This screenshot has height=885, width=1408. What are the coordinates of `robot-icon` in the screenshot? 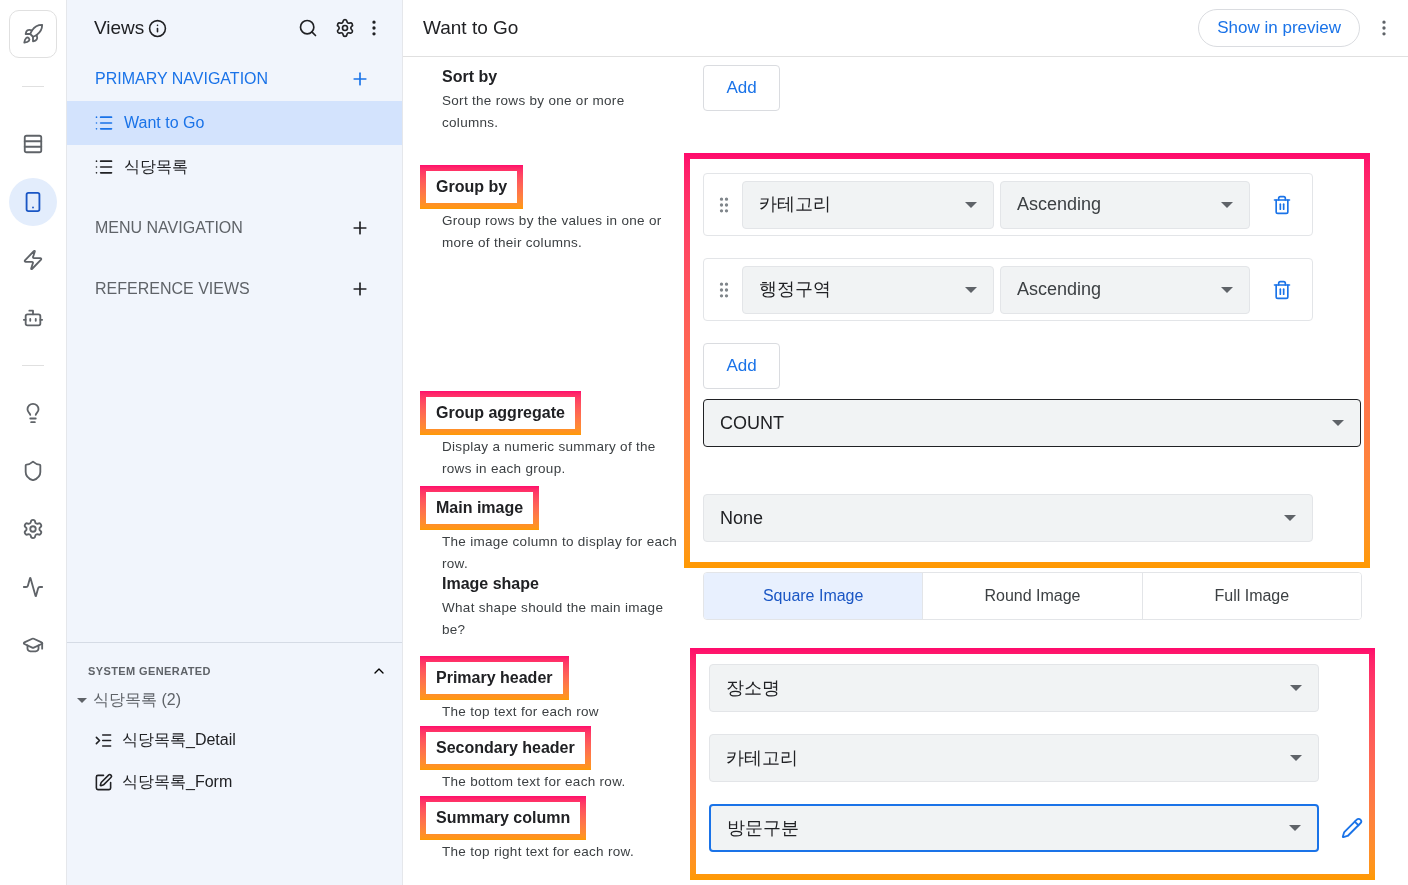 It's located at (33, 318).